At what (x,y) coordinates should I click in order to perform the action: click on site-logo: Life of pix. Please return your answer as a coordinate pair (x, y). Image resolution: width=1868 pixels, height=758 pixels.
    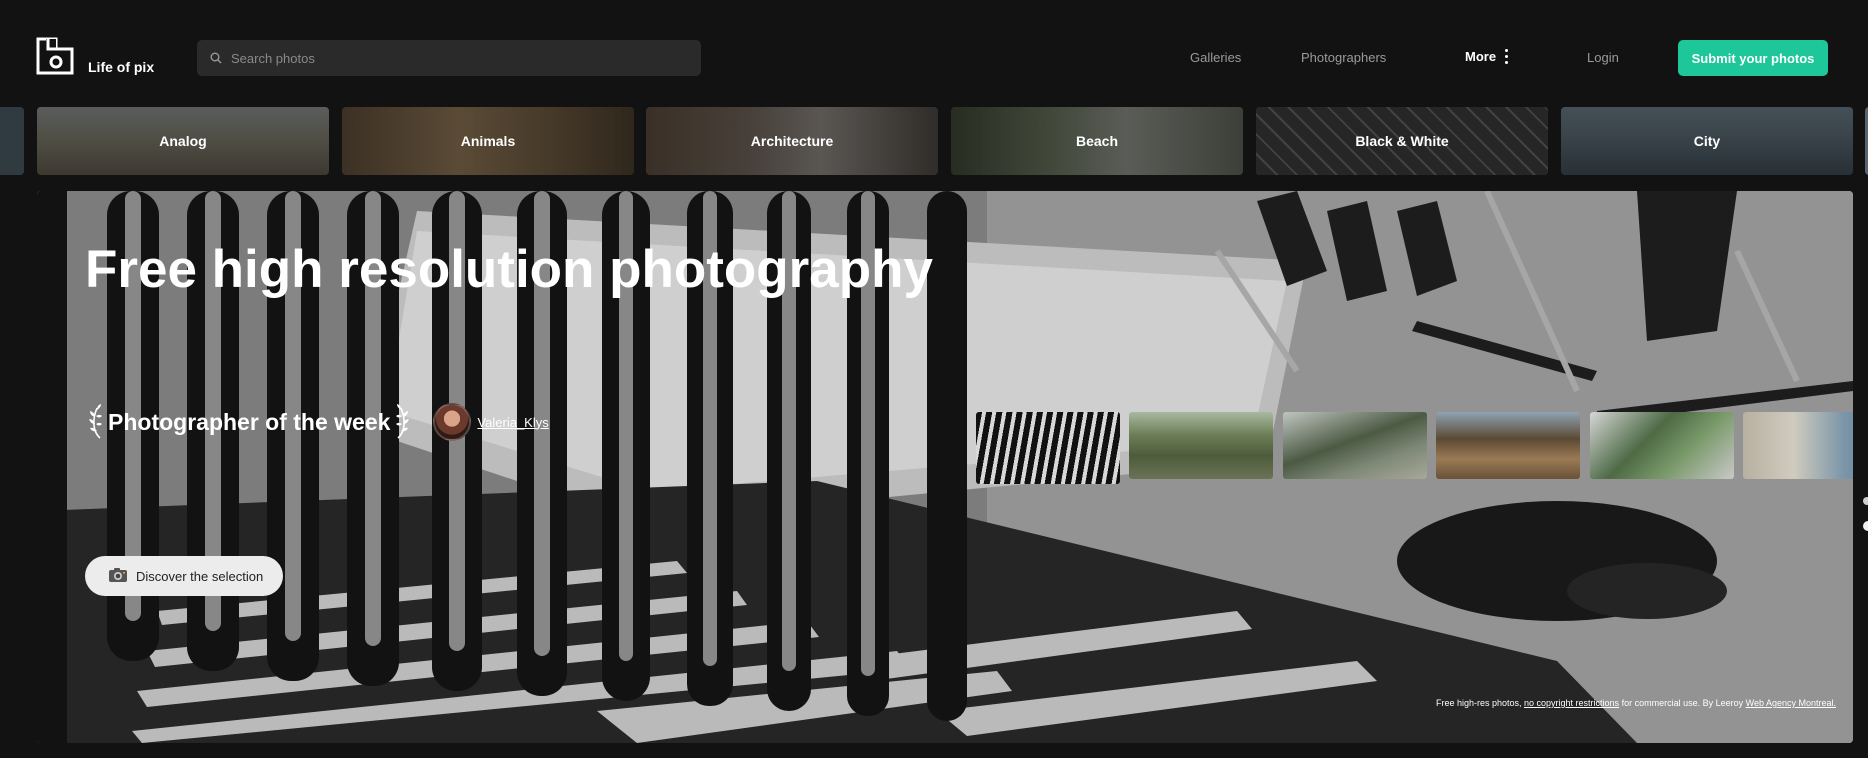
    Looking at the image, I should click on (95, 56).